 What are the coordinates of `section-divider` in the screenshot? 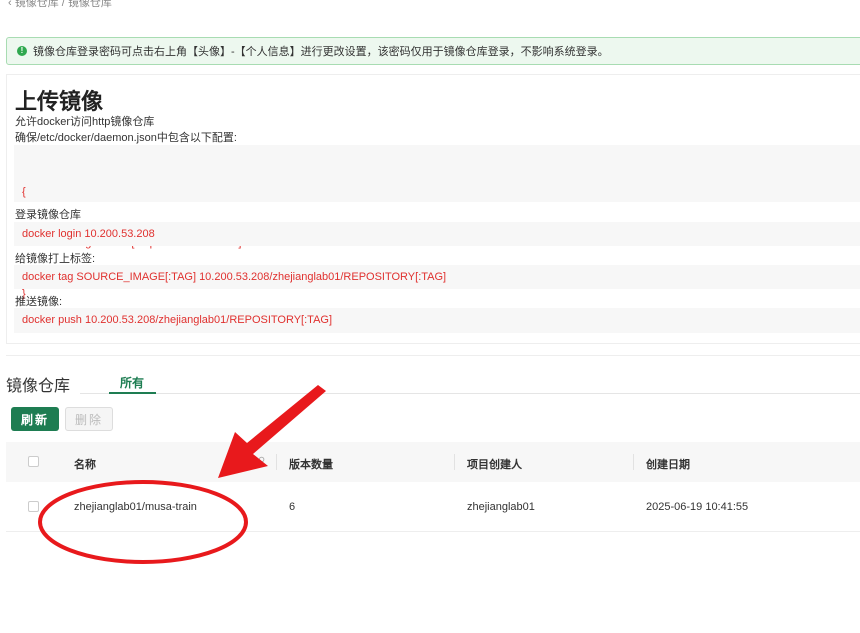 It's located at (433, 355).